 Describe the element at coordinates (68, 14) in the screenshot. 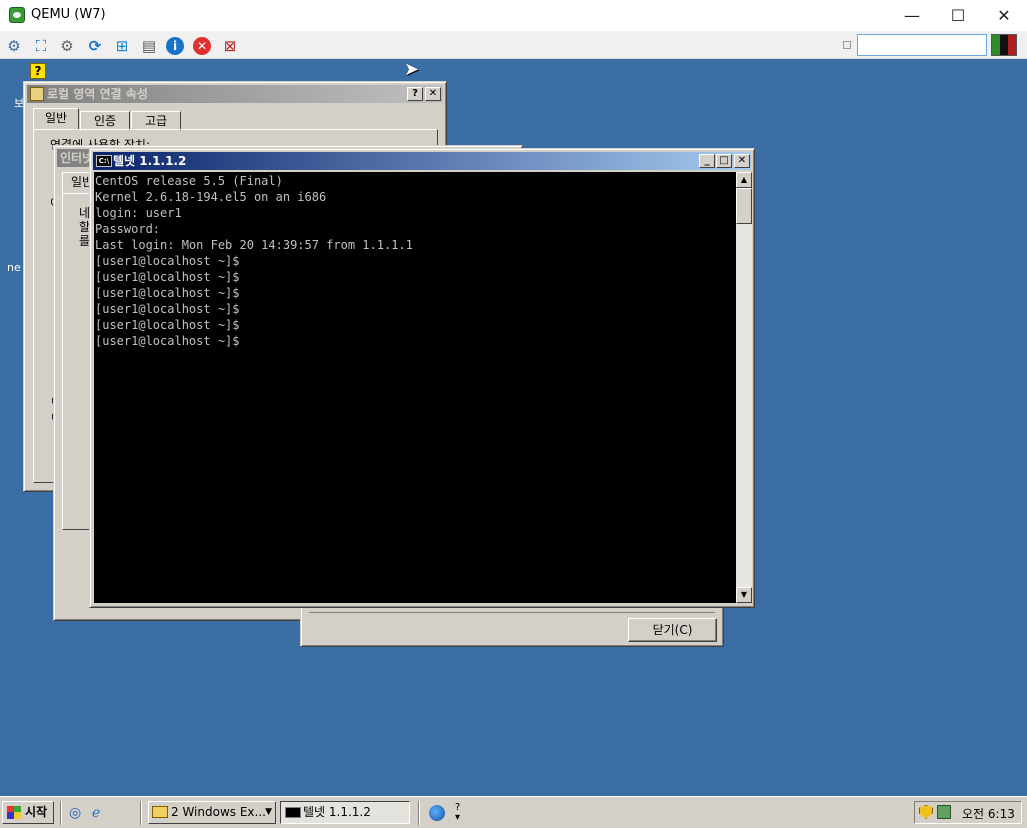

I see `qemu-window-title: QEMU (W7)` at that location.